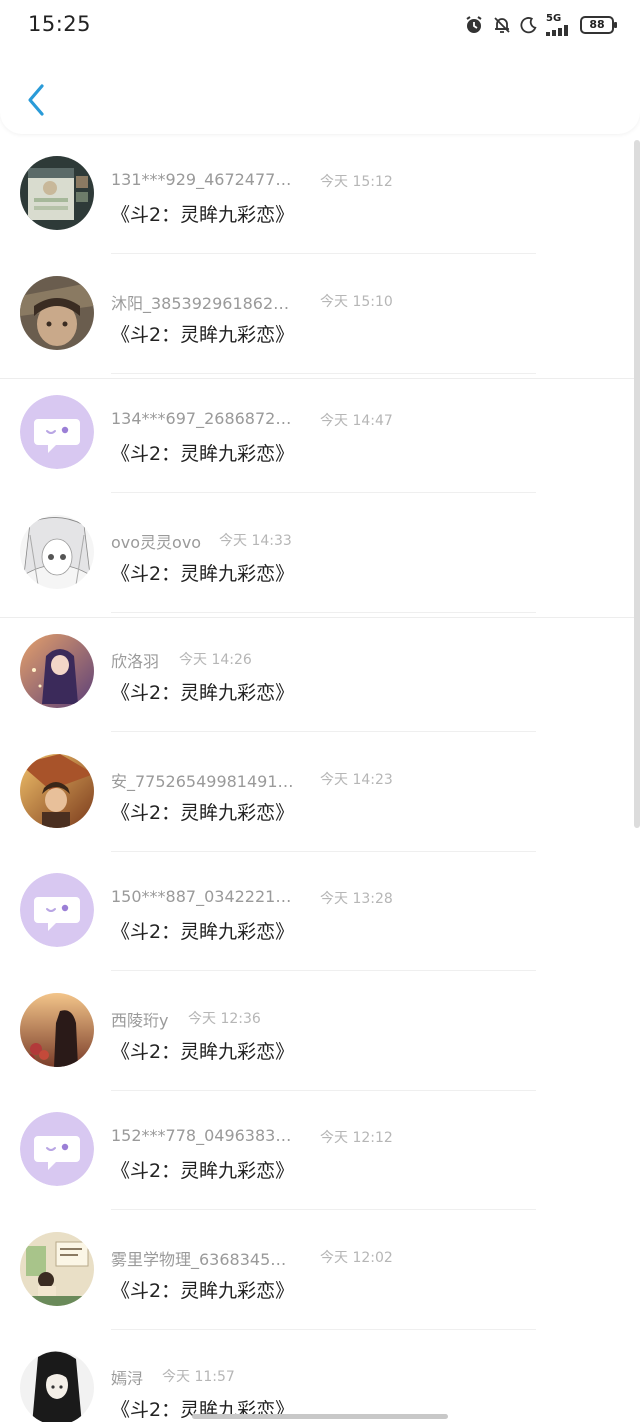 Image resolution: width=640 pixels, height=1422 pixels. I want to click on back-button, so click(36, 100).